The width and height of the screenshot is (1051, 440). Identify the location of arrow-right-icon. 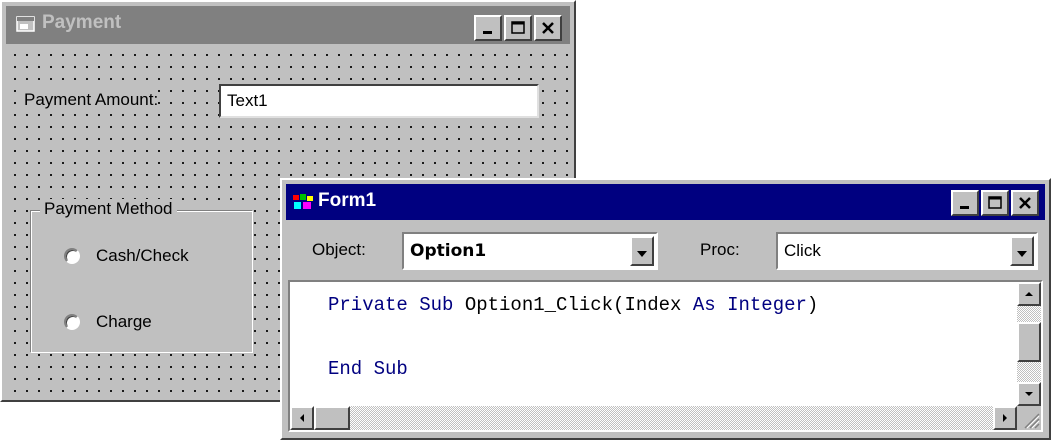
(1005, 418).